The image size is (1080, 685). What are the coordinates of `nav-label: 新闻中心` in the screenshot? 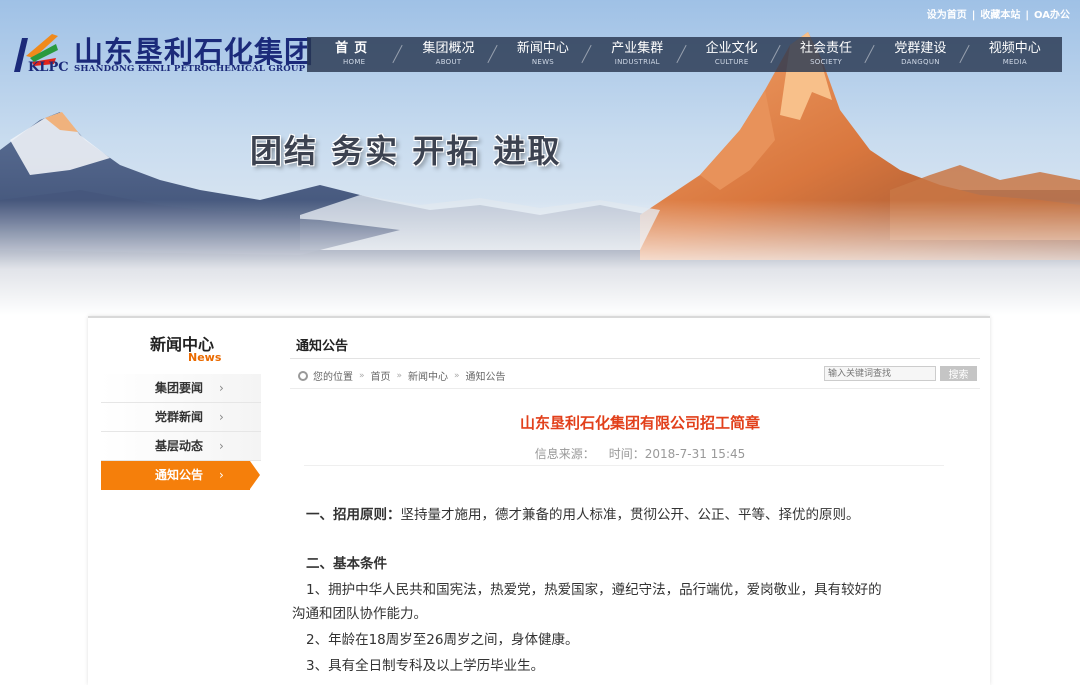 It's located at (542, 48).